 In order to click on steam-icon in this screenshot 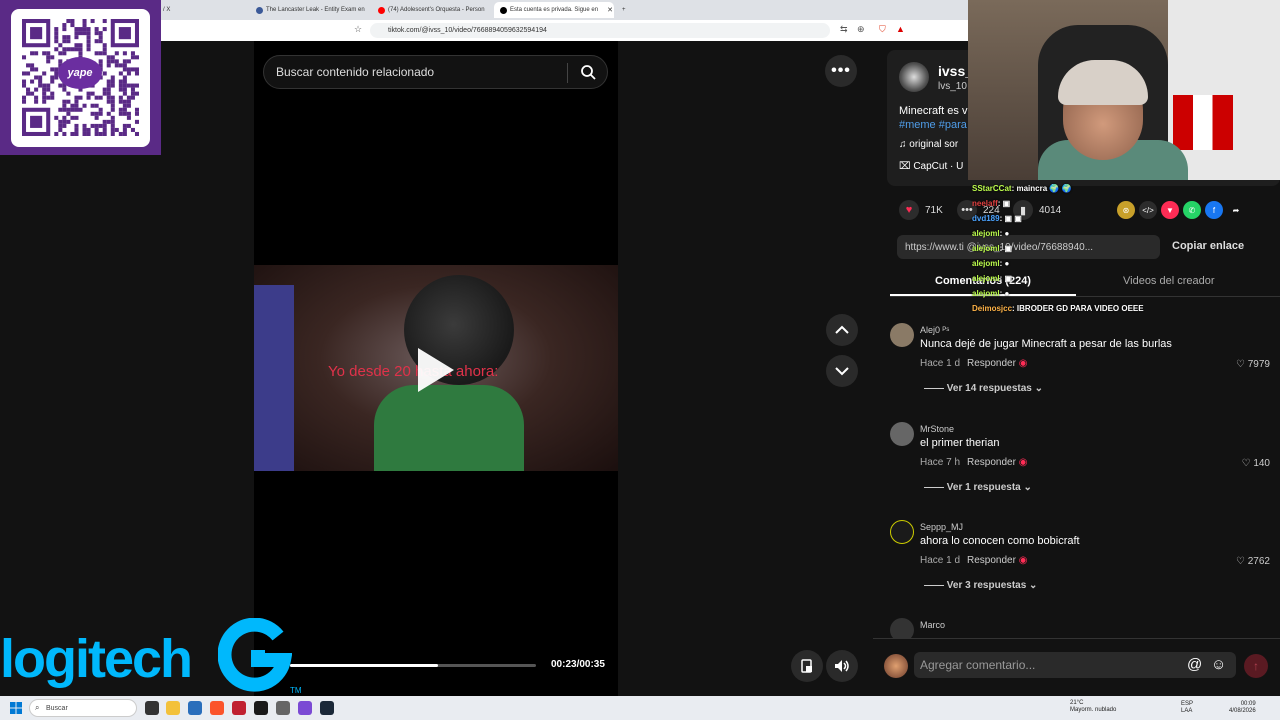, I will do `click(327, 708)`.